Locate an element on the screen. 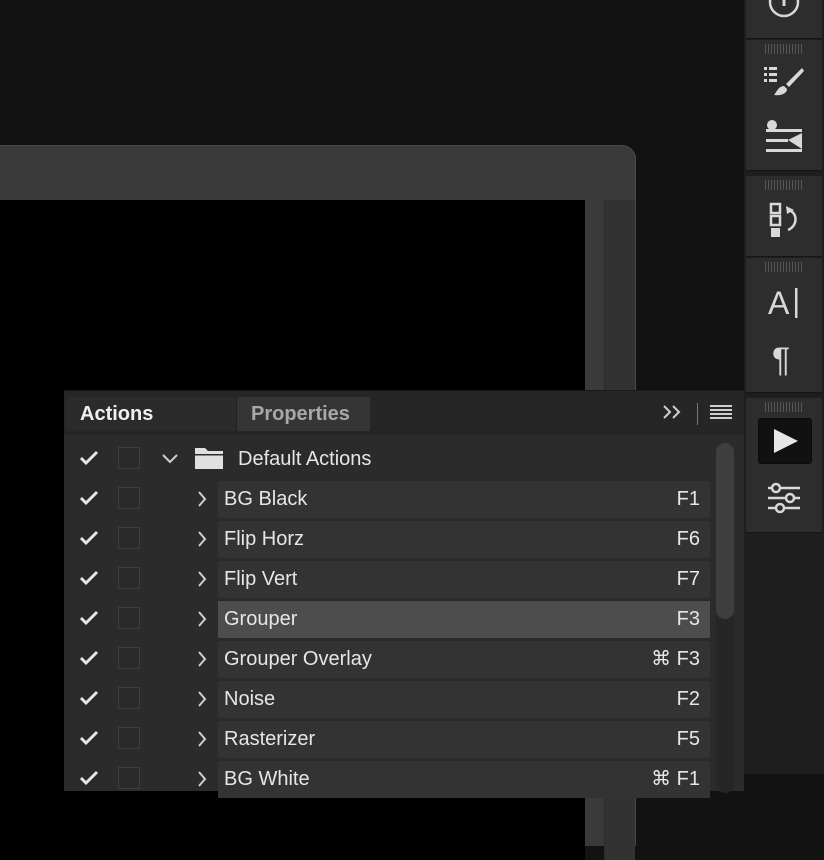 The image size is (824, 860). action-label: Rasterizer is located at coordinates (270, 739).